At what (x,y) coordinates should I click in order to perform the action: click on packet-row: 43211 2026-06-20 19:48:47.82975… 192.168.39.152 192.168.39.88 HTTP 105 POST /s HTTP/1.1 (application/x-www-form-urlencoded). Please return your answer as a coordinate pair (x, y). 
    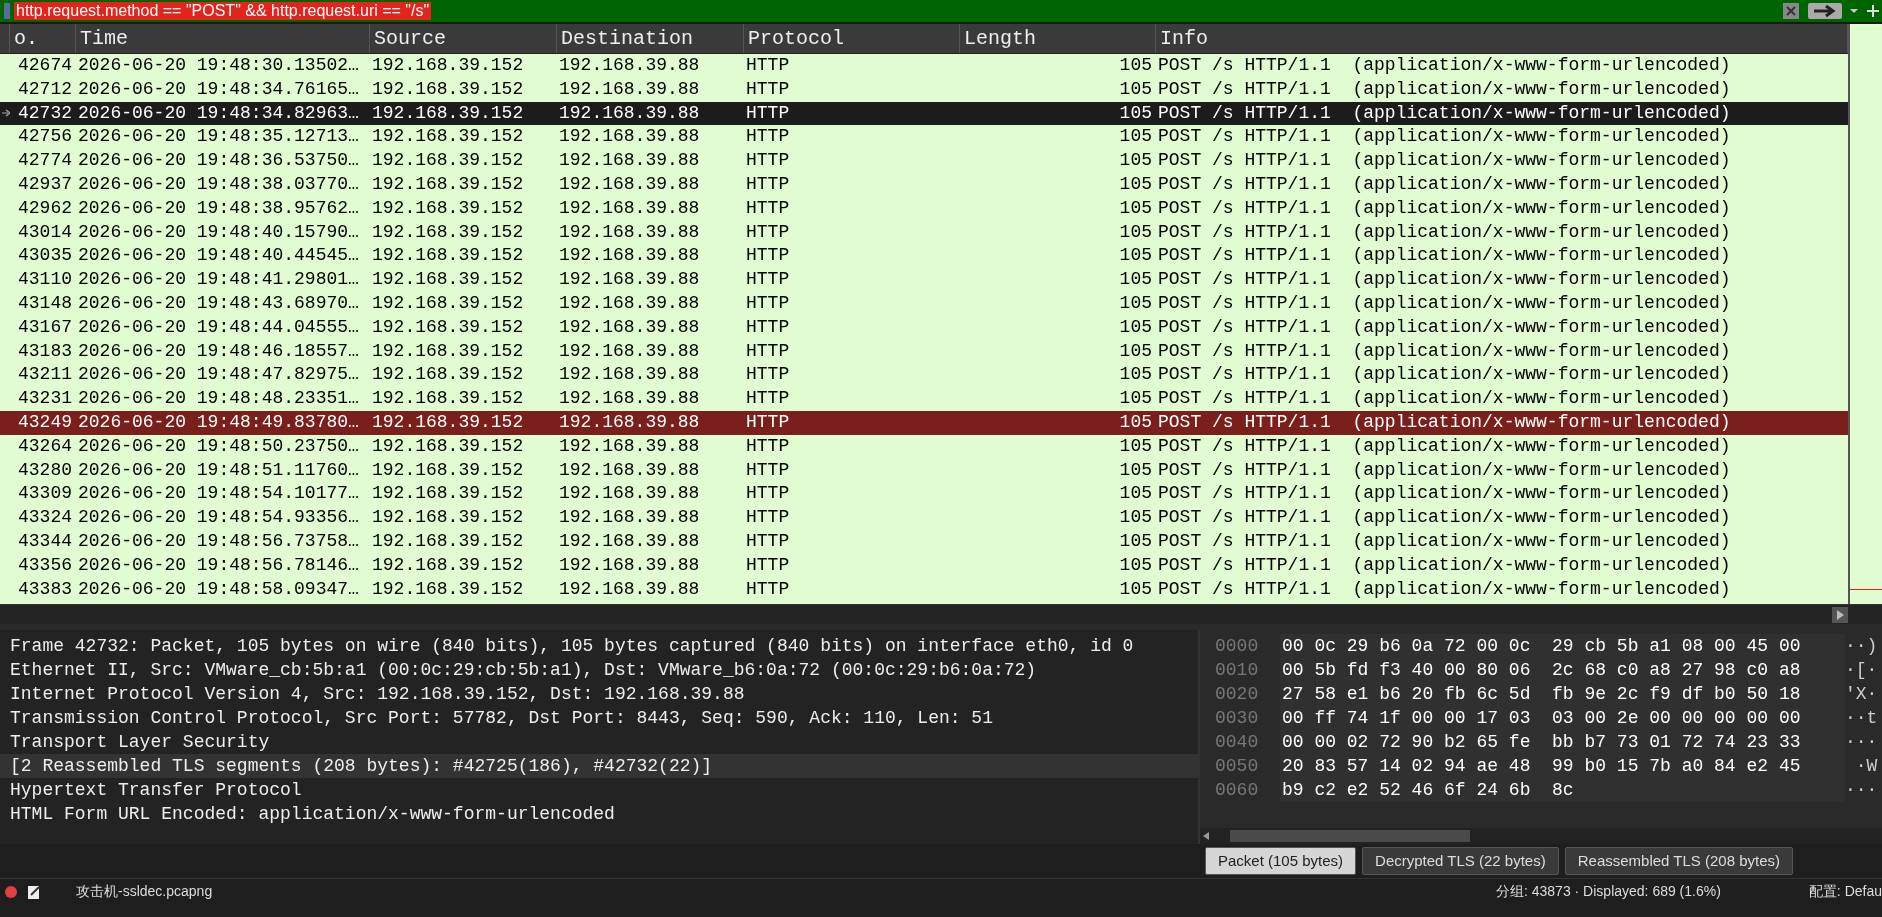
    Looking at the image, I should click on (924, 375).